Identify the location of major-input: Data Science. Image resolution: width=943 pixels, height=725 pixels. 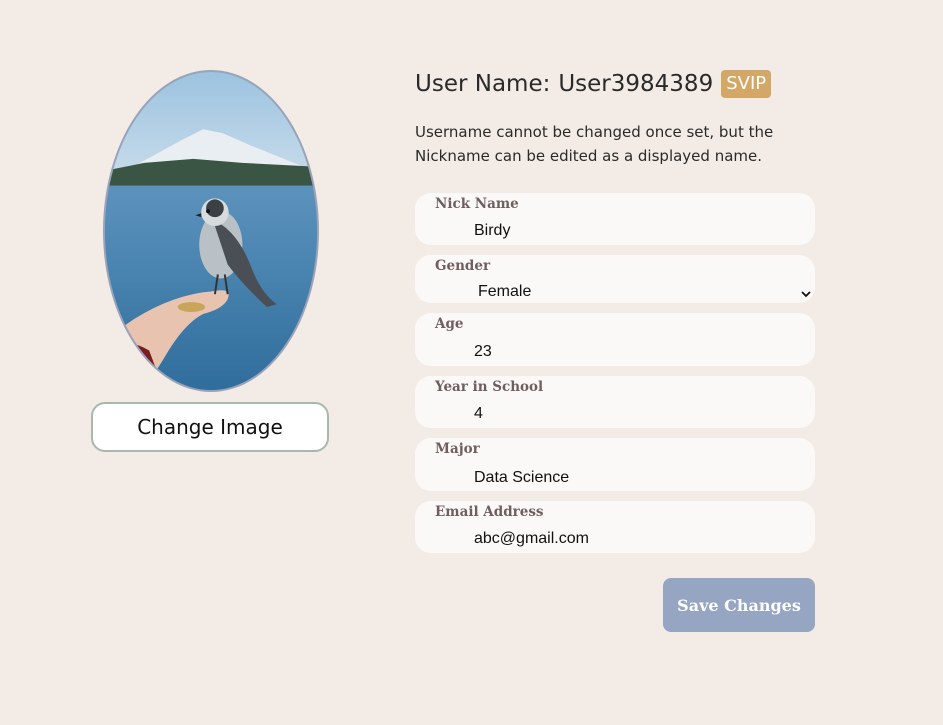
(521, 478).